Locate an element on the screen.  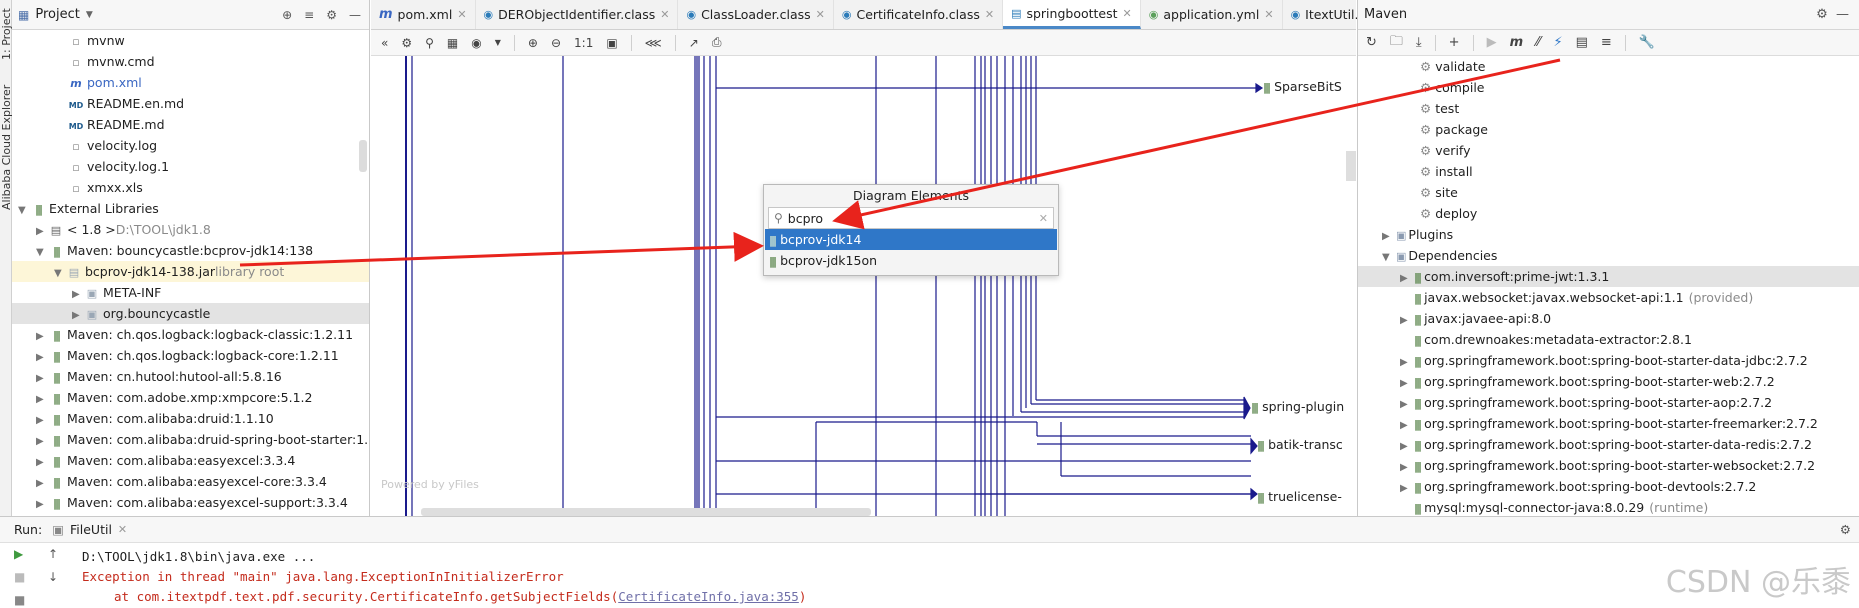
hide-icon: — is located at coordinates (355, 15).